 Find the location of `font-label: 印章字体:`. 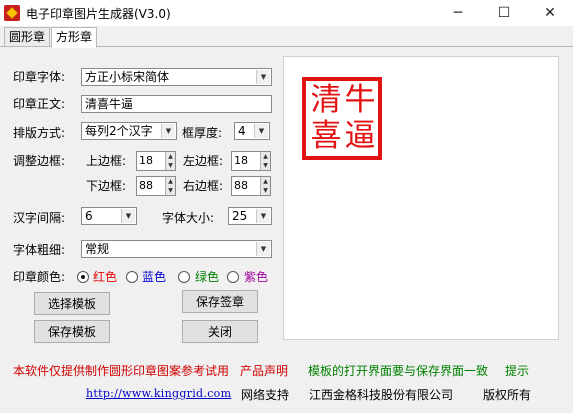

font-label: 印章字体: is located at coordinates (39, 77).